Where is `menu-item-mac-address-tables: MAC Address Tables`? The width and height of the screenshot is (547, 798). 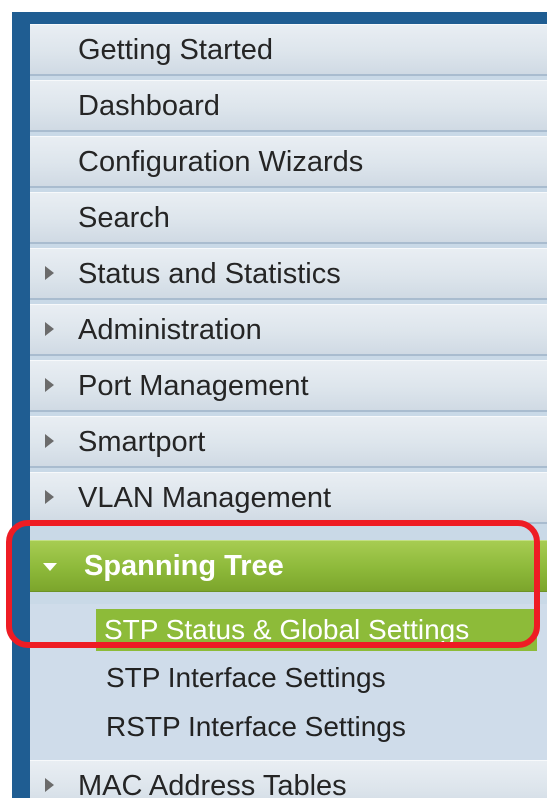
menu-item-mac-address-tables: MAC Address Tables is located at coordinates (288, 779).